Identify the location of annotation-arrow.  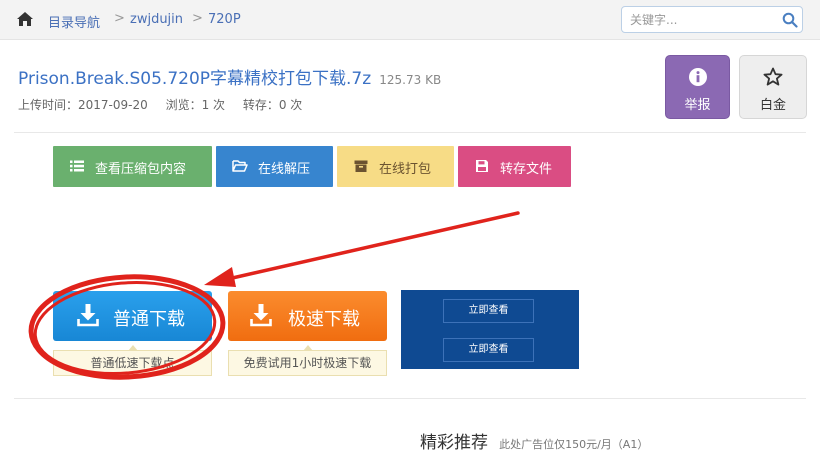
(373, 246).